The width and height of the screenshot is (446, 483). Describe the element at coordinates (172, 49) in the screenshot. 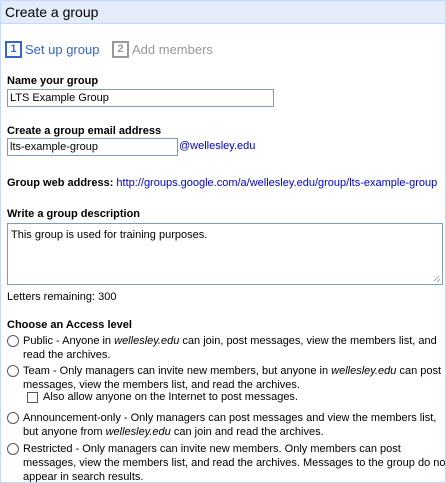

I see `step-label: Add members` at that location.